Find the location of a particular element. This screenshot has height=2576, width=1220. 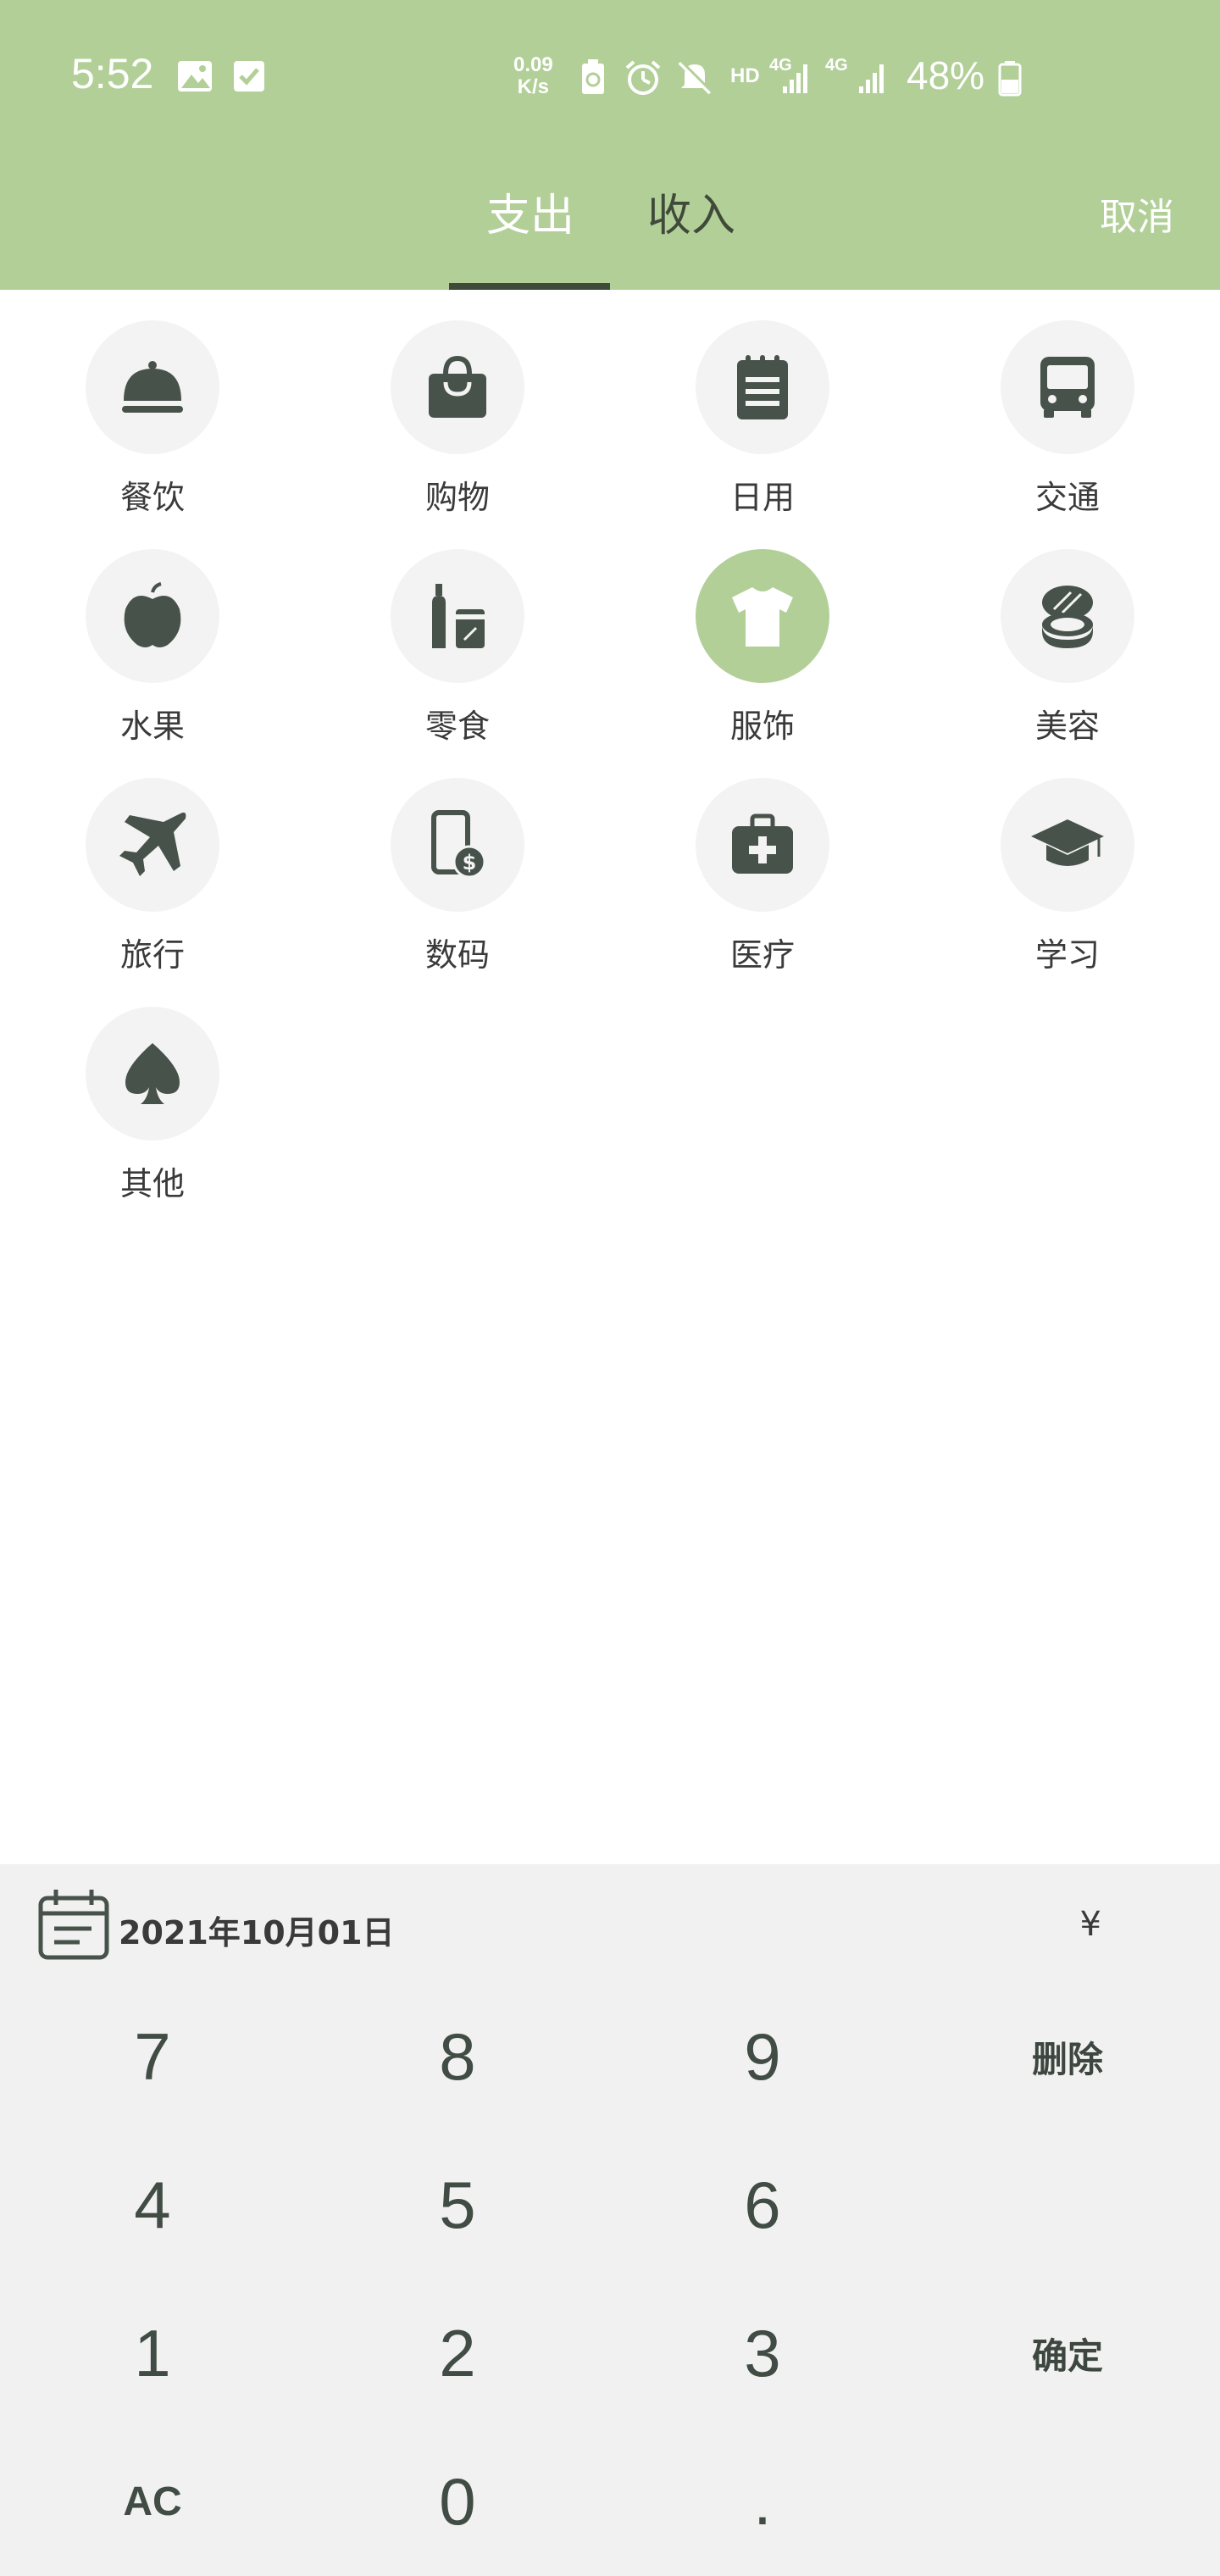

category-digital: $ 数码 is located at coordinates (457, 860).